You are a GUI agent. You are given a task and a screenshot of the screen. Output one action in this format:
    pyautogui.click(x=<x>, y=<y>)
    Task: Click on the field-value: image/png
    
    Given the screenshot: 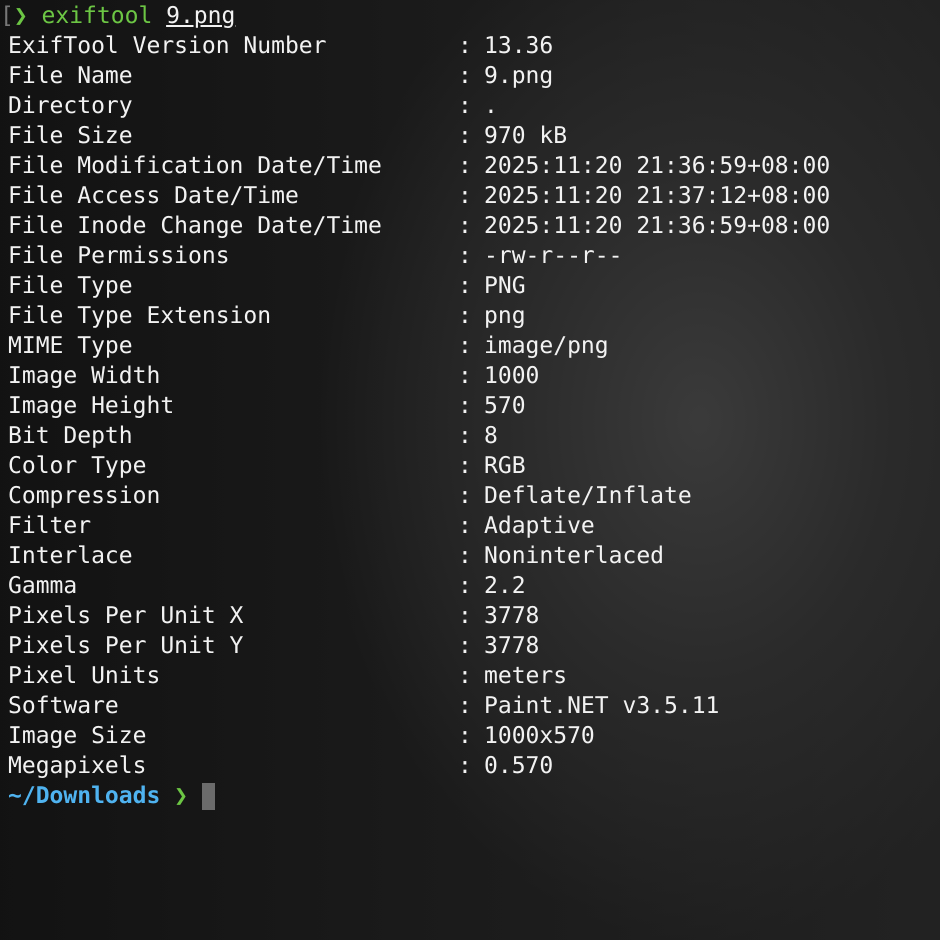 What is the action you would take?
    pyautogui.click(x=546, y=346)
    